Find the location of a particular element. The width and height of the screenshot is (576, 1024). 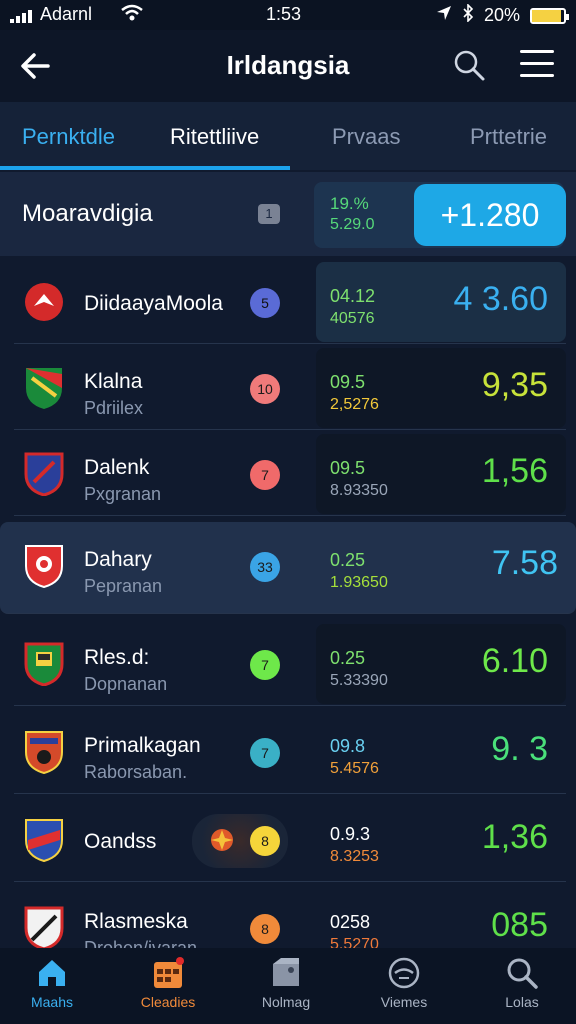

top-app-bar: Irldangsia is located at coordinates (288, 66).